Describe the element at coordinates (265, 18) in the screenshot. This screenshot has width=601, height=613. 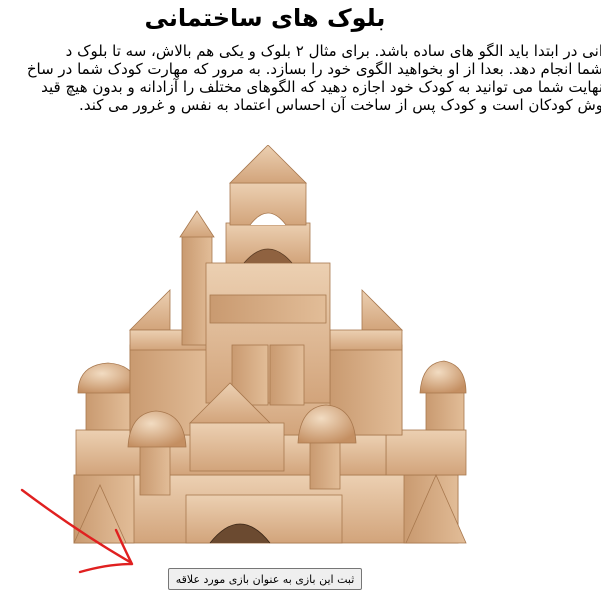
I see `page-title: بلوک های ساختمانی` at that location.